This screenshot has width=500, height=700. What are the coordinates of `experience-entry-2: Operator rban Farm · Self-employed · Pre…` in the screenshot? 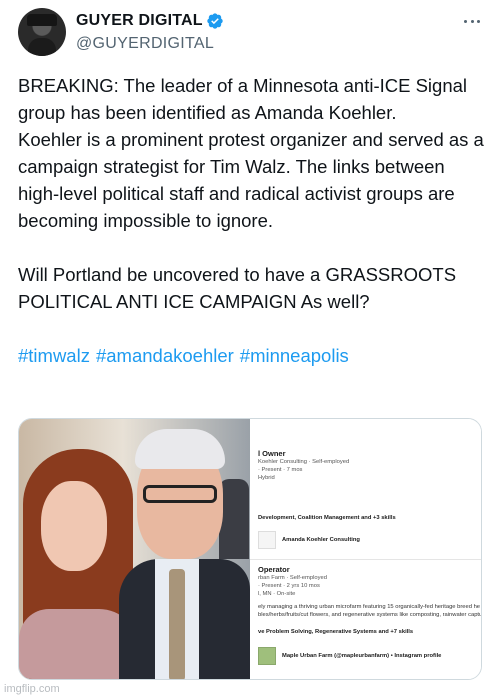 It's located at (369, 581).